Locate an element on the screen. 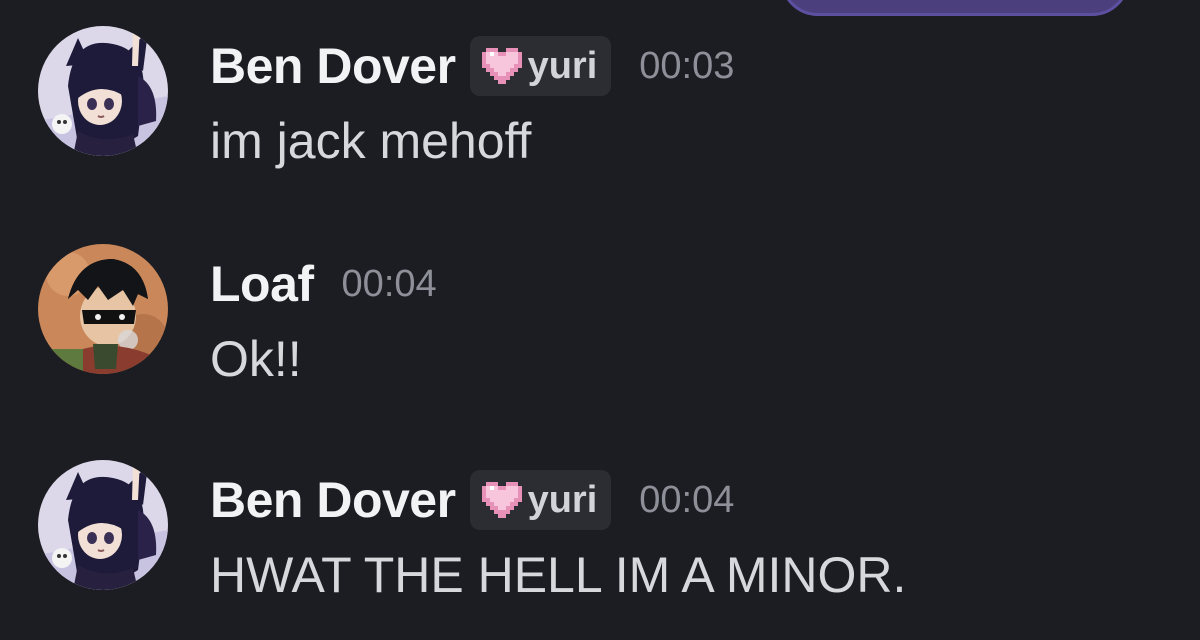 The width and height of the screenshot is (1200, 640). message-text: Ok!! is located at coordinates (256, 359).